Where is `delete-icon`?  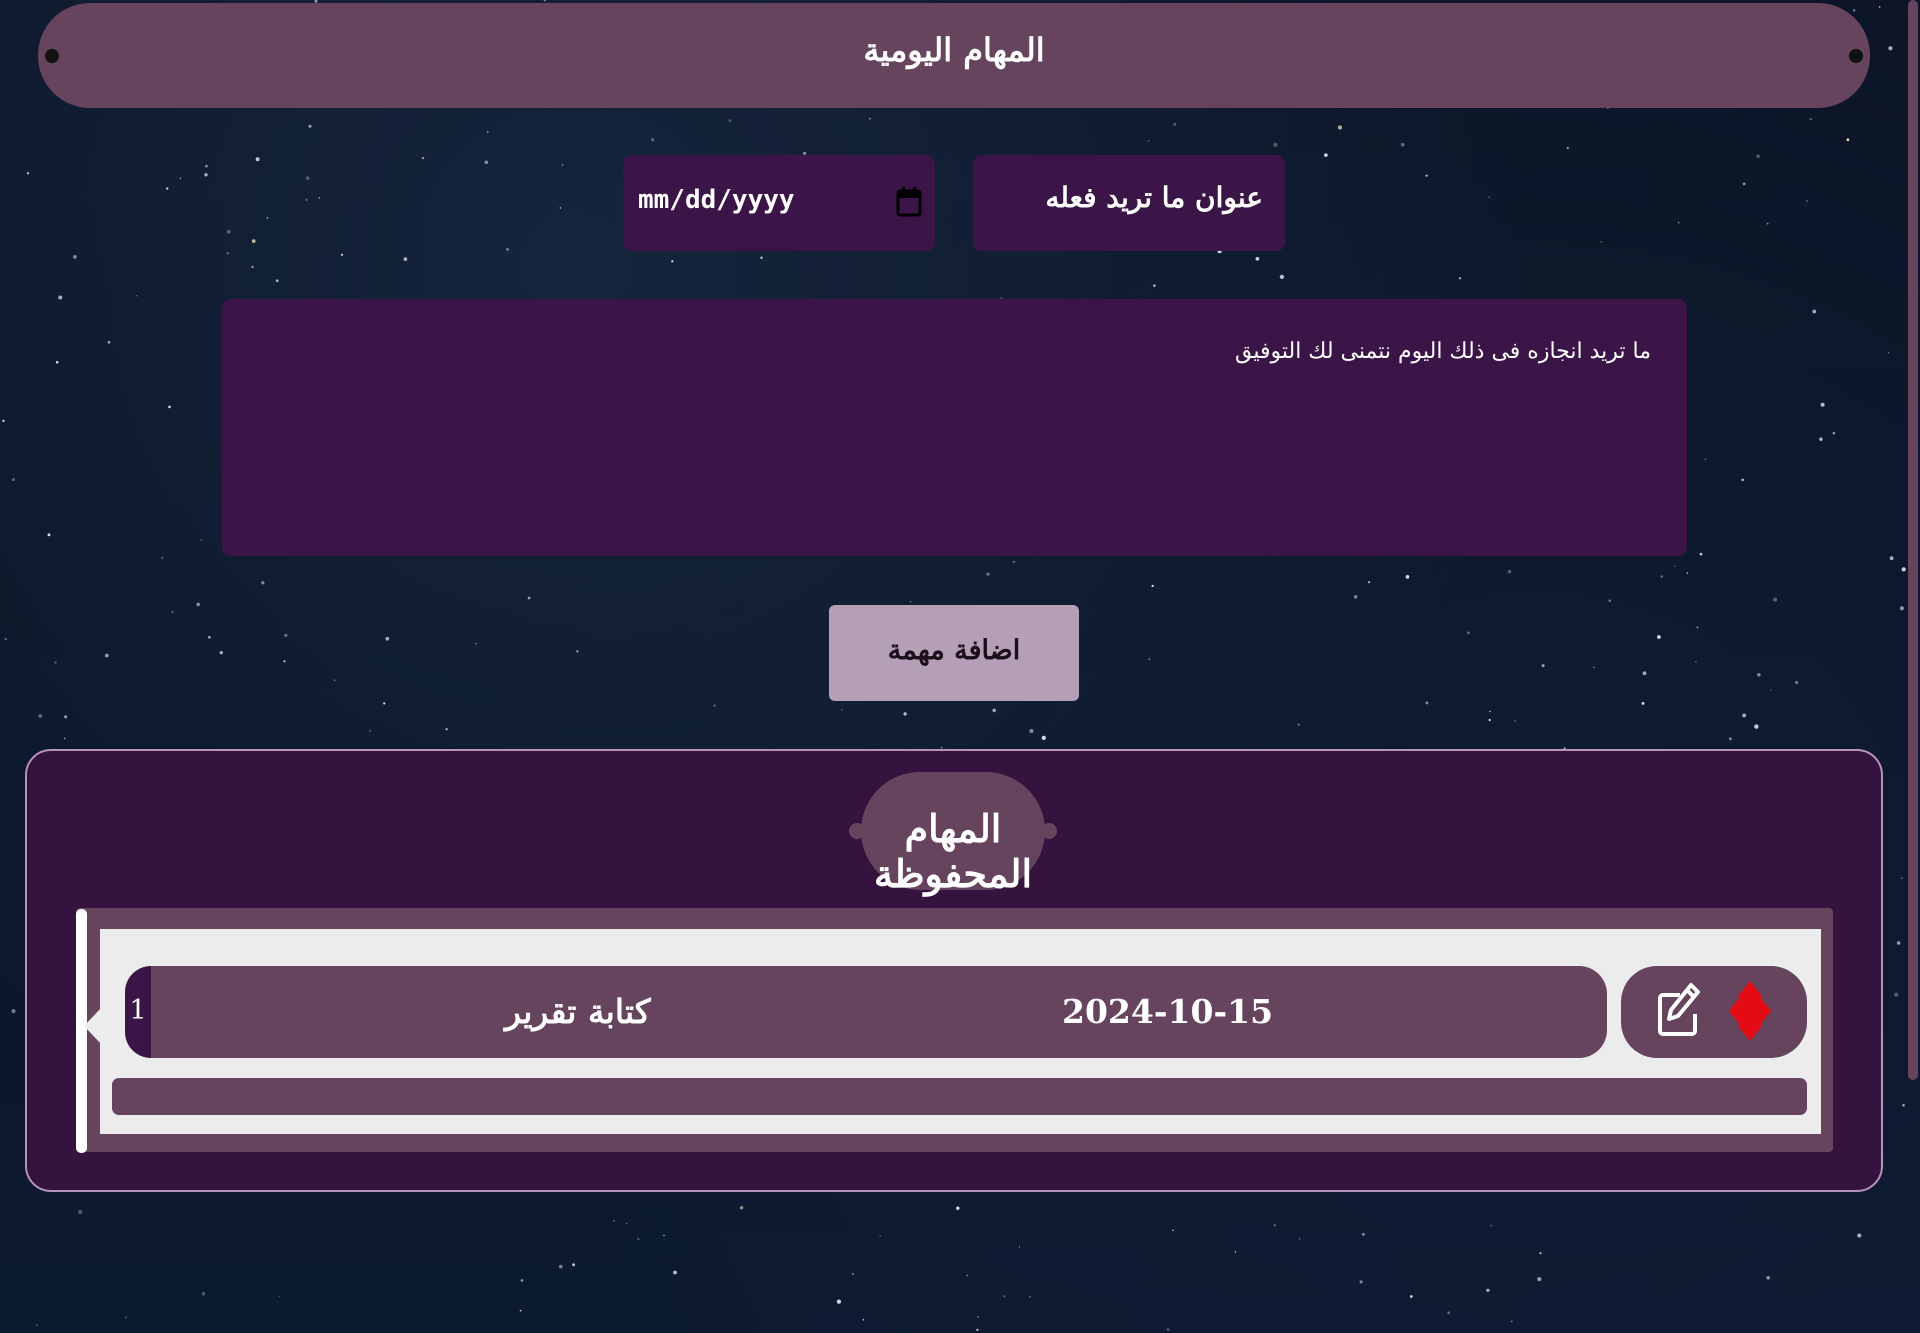
delete-icon is located at coordinates (1750, 1011).